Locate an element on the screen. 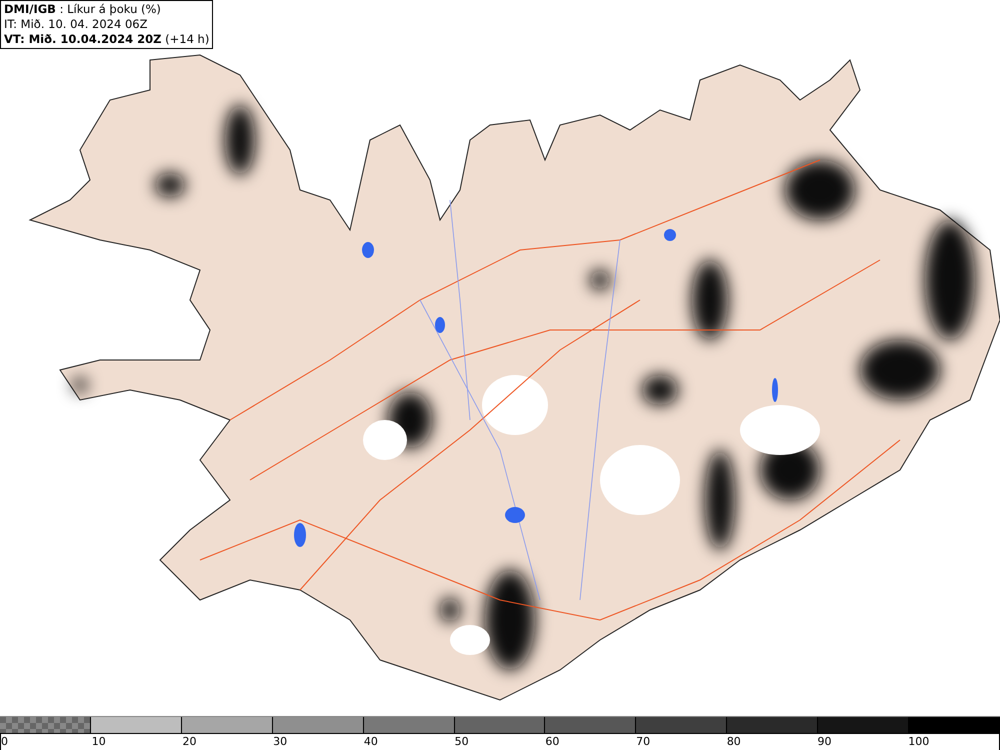  info-line: VT: Mið. 10.04.2024 20Z (+14 h) is located at coordinates (107, 39).